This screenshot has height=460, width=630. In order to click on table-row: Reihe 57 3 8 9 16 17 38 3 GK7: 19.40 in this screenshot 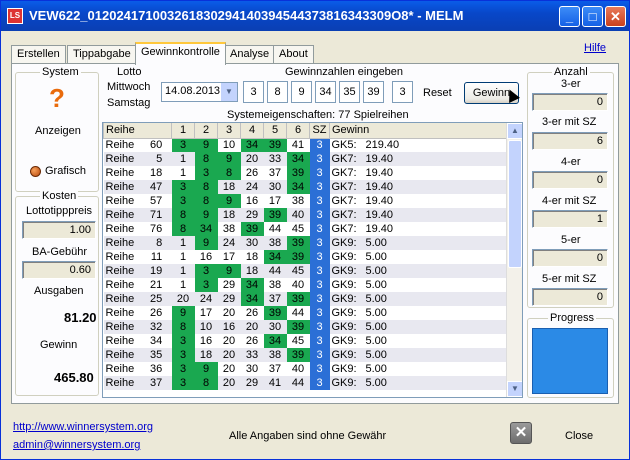, I will do `click(307, 201)`.